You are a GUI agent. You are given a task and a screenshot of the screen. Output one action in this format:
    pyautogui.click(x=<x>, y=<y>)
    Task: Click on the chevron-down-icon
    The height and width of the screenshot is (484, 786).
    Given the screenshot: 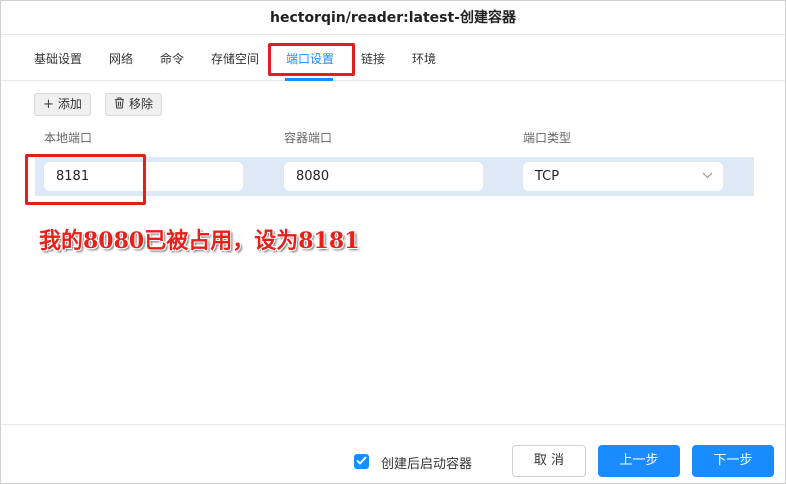 What is the action you would take?
    pyautogui.click(x=707, y=176)
    